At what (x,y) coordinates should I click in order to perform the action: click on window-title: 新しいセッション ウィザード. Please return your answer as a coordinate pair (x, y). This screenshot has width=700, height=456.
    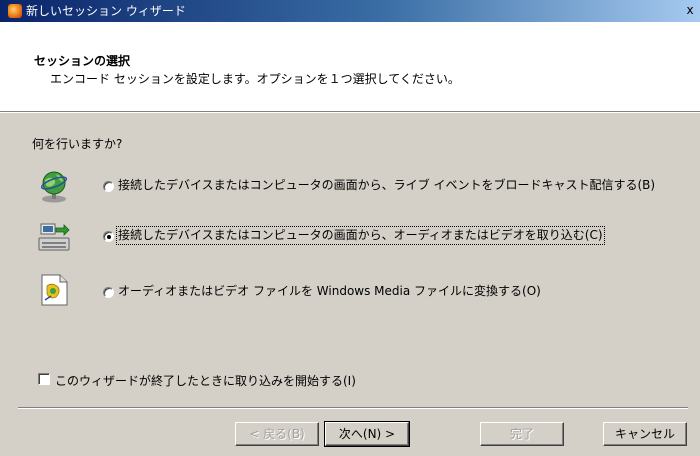
    Looking at the image, I should click on (106, 11).